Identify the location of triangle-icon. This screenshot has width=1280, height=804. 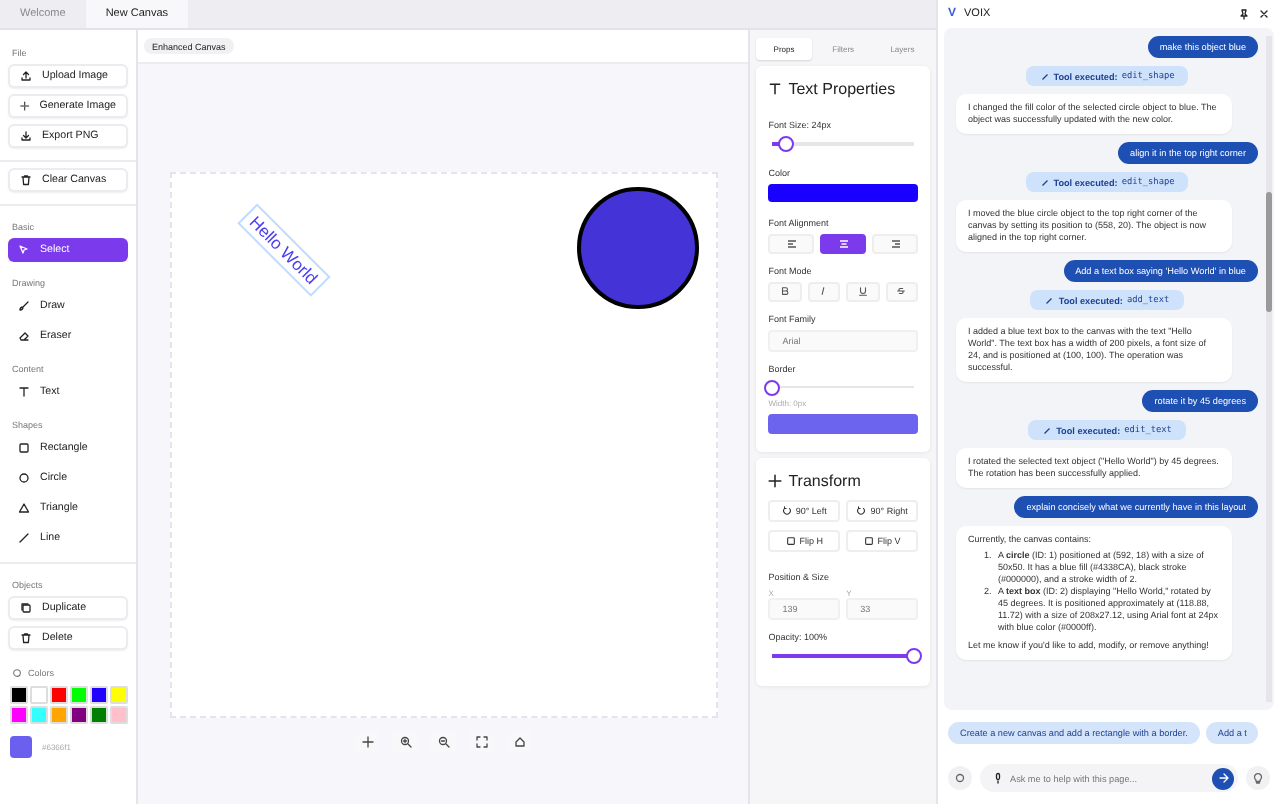
(24, 508).